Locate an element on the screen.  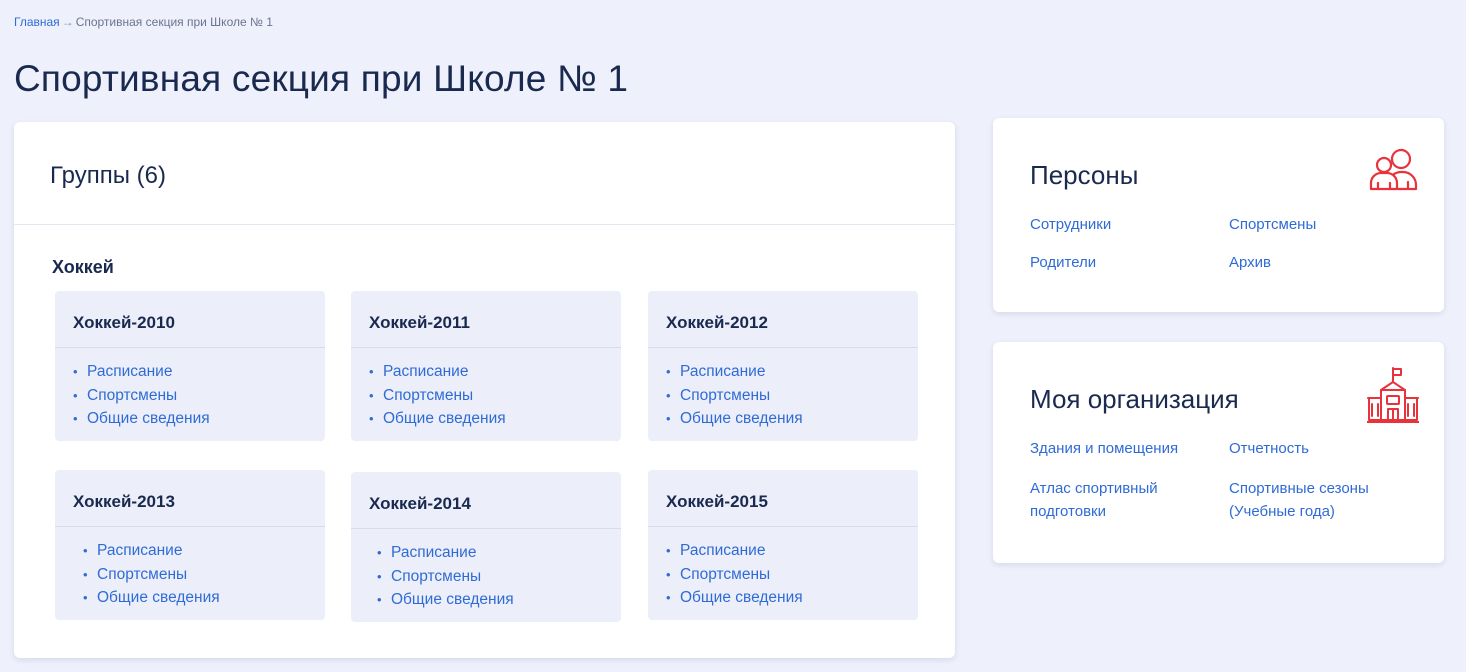
group-title: Хоккей-2015 is located at coordinates (717, 502).